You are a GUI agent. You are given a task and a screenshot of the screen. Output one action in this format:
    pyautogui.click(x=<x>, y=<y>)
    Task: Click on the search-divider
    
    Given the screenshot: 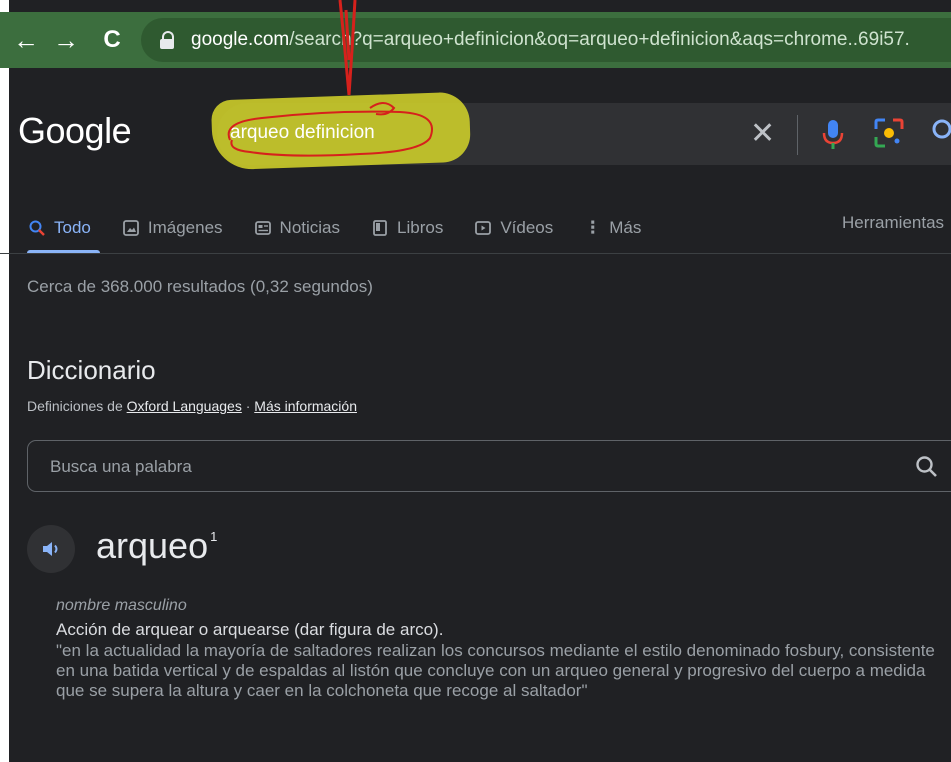 What is the action you would take?
    pyautogui.click(x=797, y=135)
    